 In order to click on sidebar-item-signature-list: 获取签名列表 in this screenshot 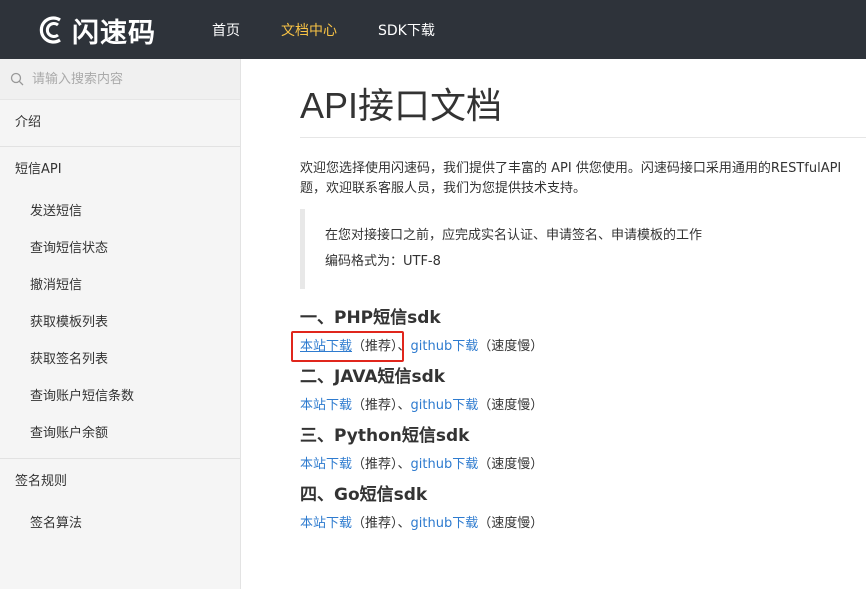, I will do `click(120, 359)`.